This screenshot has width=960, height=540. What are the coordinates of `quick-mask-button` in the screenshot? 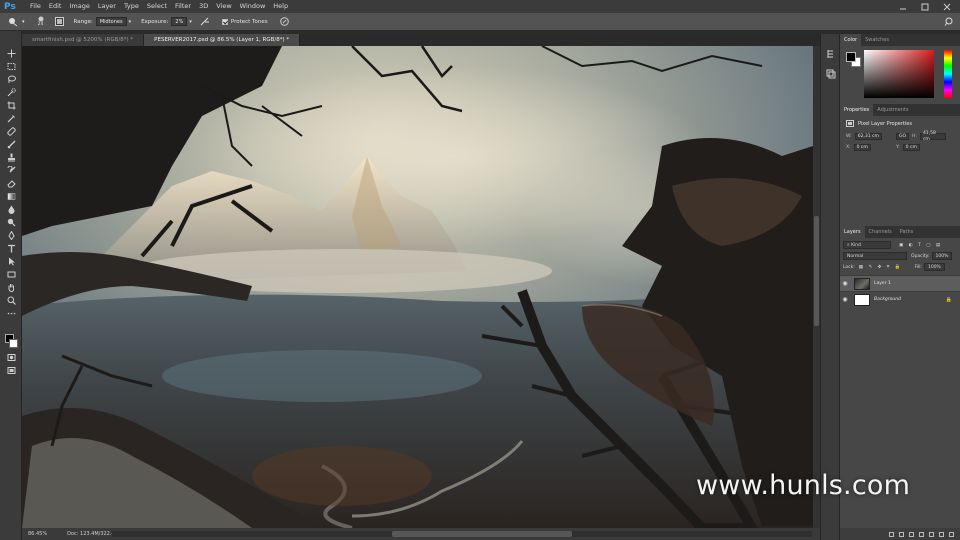 It's located at (11, 357).